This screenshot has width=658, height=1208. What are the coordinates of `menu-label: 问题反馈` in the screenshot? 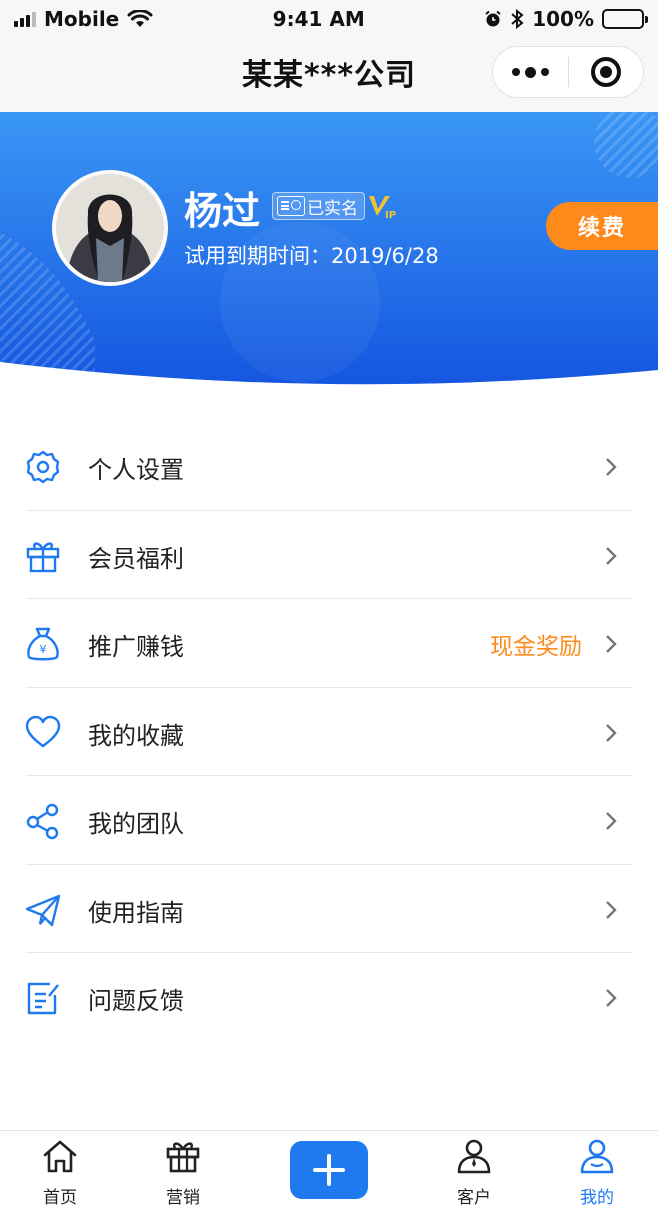 It's located at (136, 1001).